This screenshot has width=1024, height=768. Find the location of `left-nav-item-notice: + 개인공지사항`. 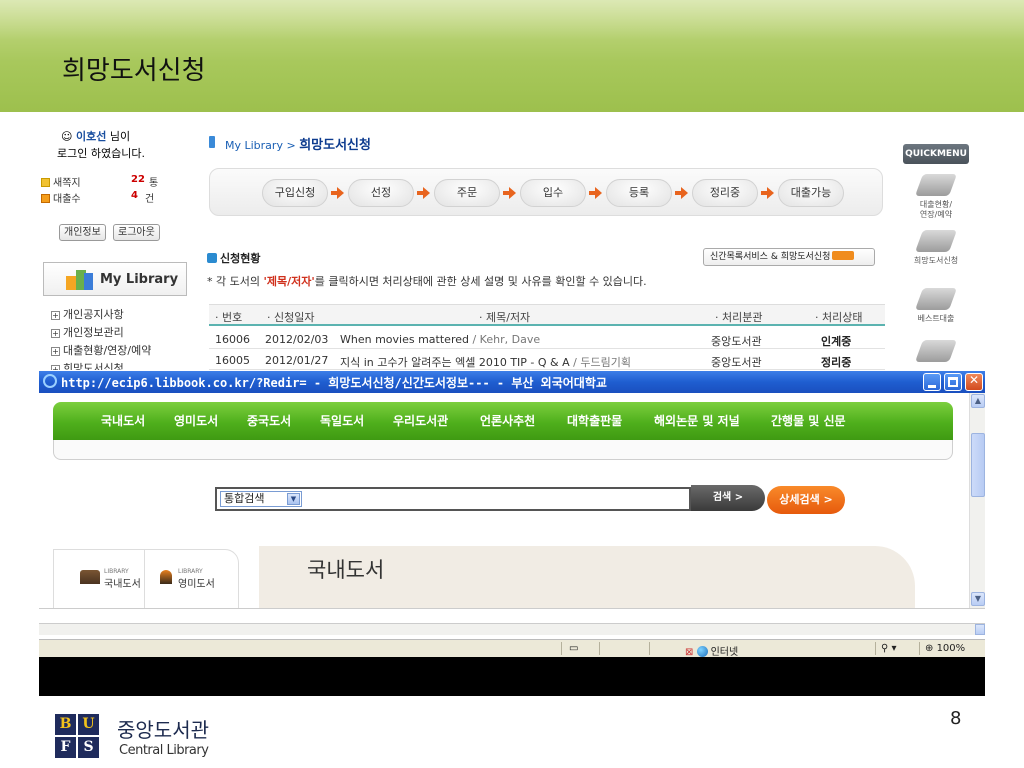

left-nav-item-notice: + 개인공지사항 is located at coordinates (87, 314).